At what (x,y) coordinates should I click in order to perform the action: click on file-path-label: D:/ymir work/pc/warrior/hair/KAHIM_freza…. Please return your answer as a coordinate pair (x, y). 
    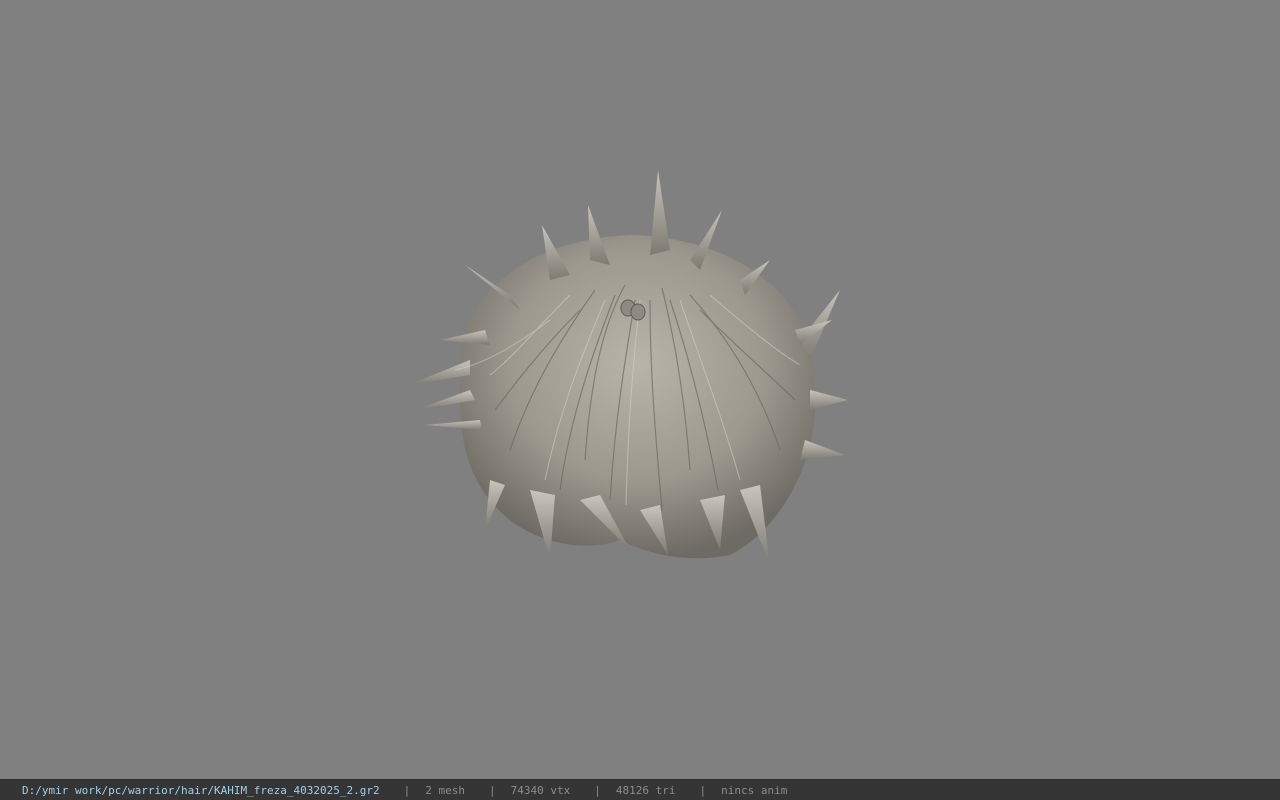
    Looking at the image, I should click on (201, 790).